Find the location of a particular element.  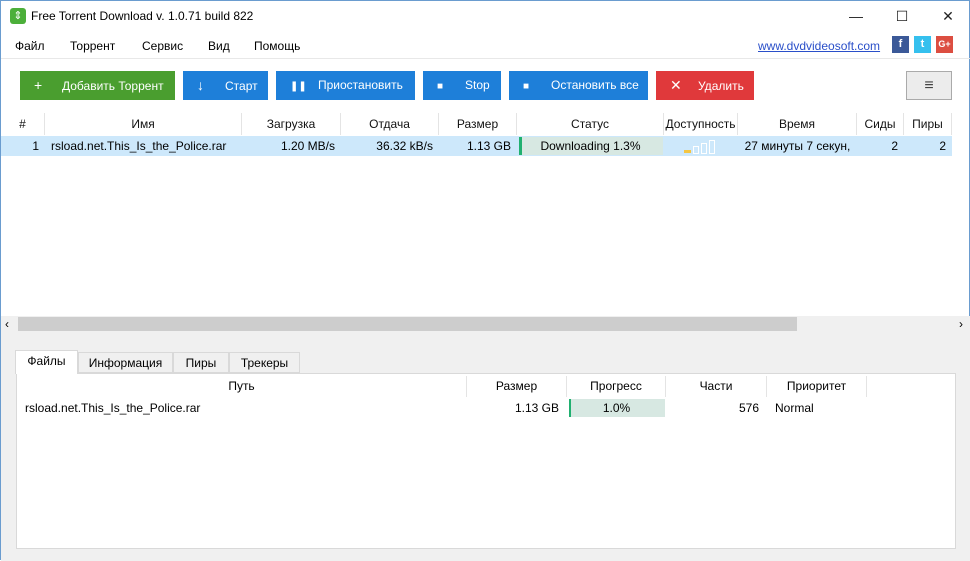

add-torrent-button: + Добавить Торрент is located at coordinates (97, 85).